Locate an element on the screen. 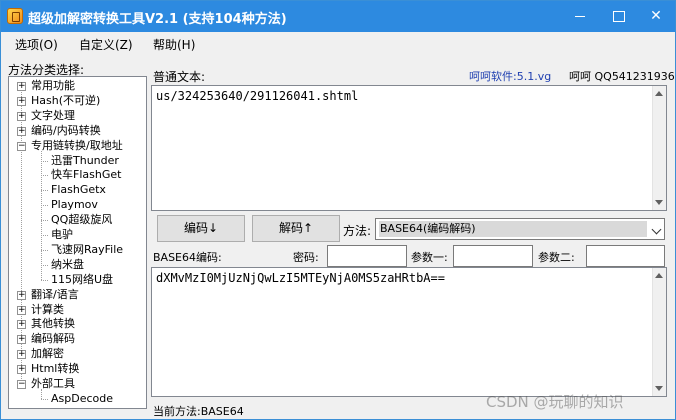 This screenshot has height=420, width=676. password-input is located at coordinates (367, 256).